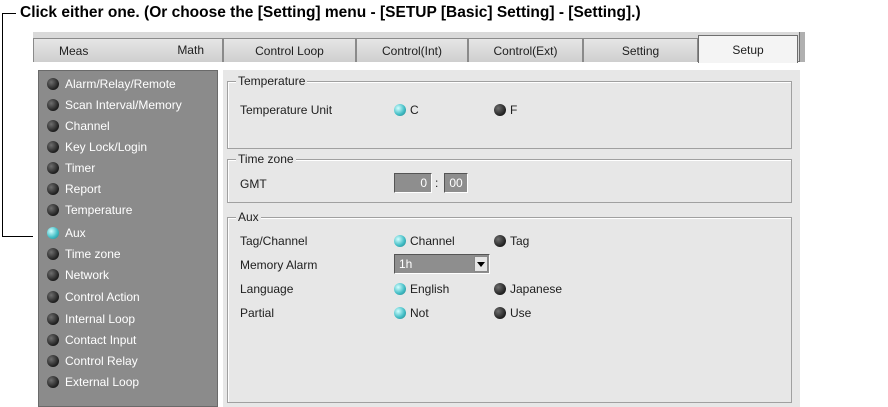 The width and height of the screenshot is (888, 407). I want to click on sidebar-item-label: Alarm/Relay/Remote, so click(120, 83).